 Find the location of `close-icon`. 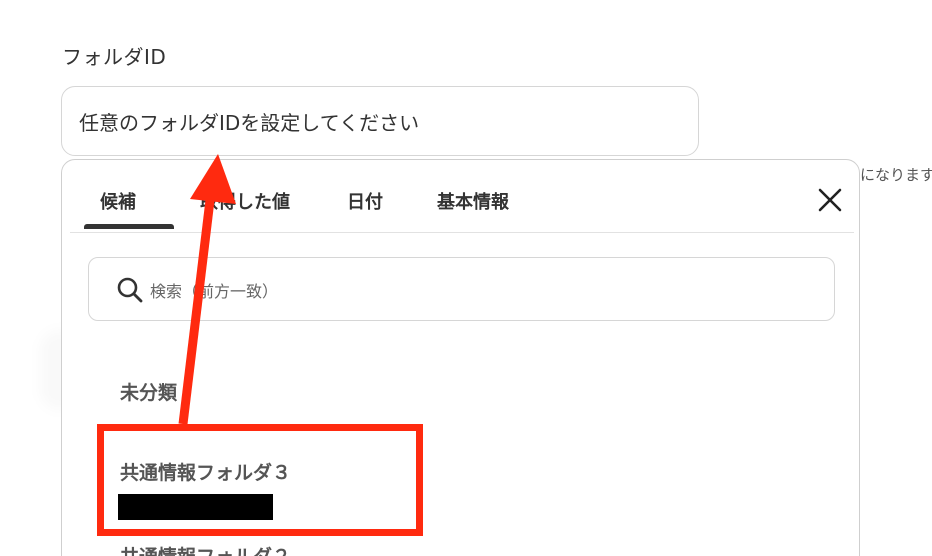

close-icon is located at coordinates (830, 200).